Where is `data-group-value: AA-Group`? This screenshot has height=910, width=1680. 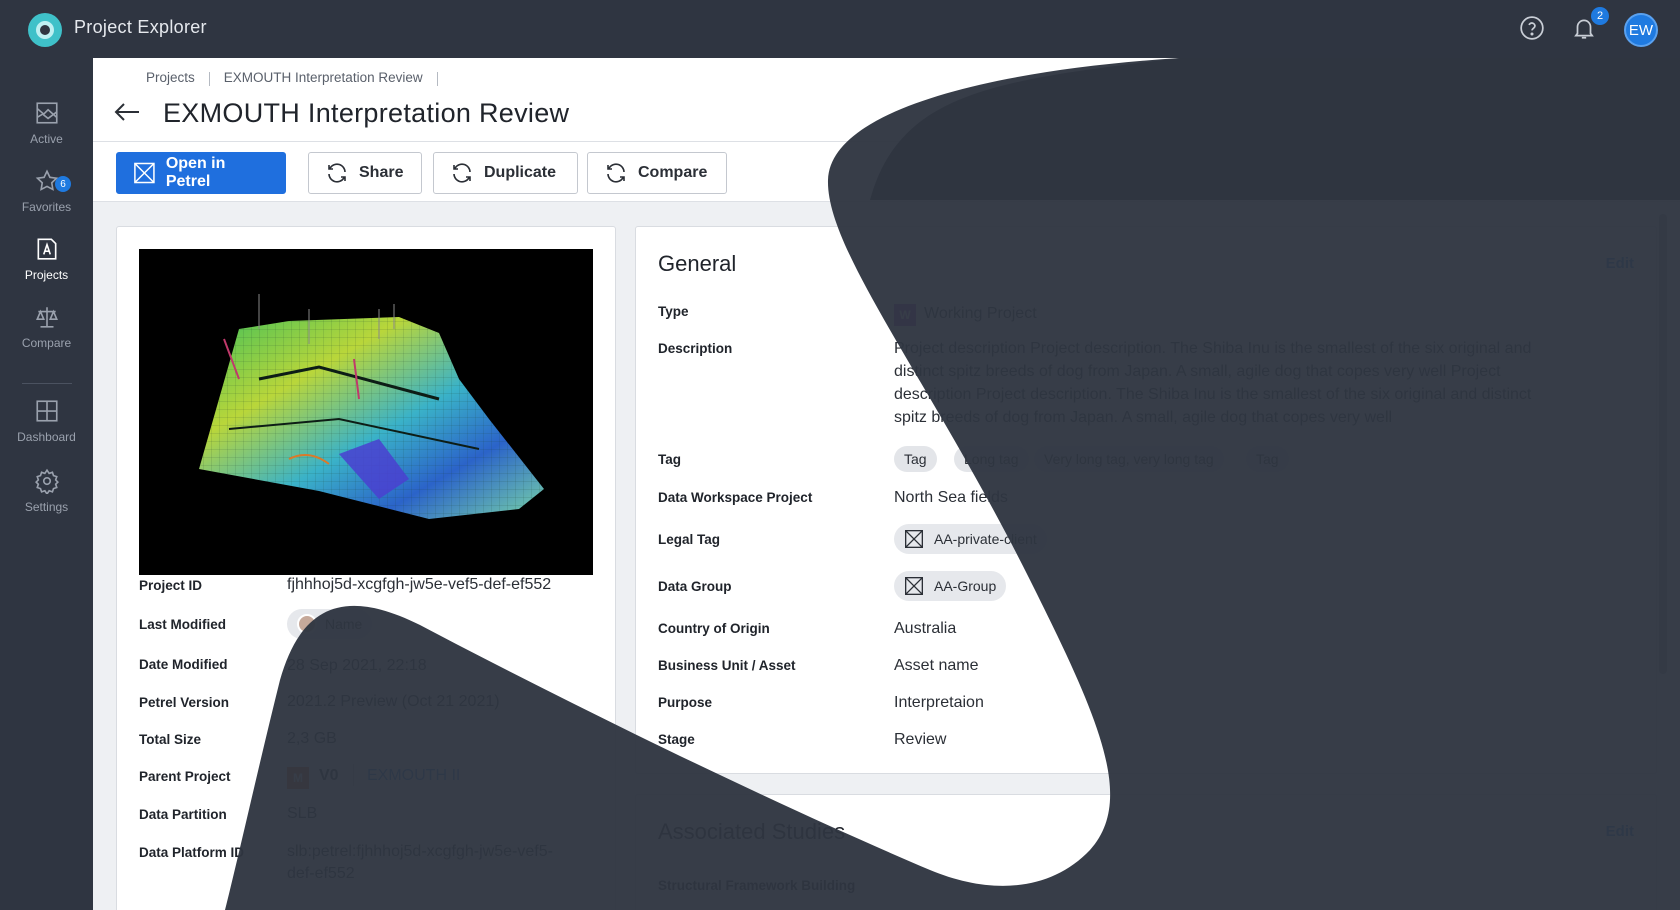
data-group-value: AA-Group is located at coordinates (965, 586).